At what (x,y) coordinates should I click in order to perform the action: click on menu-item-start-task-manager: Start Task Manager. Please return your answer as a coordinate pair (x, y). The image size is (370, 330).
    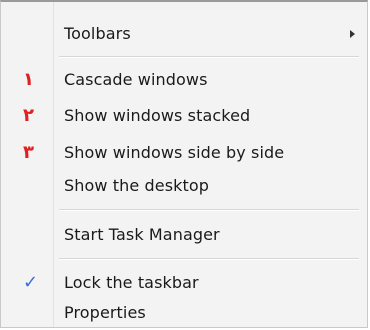
    Looking at the image, I should click on (184, 235).